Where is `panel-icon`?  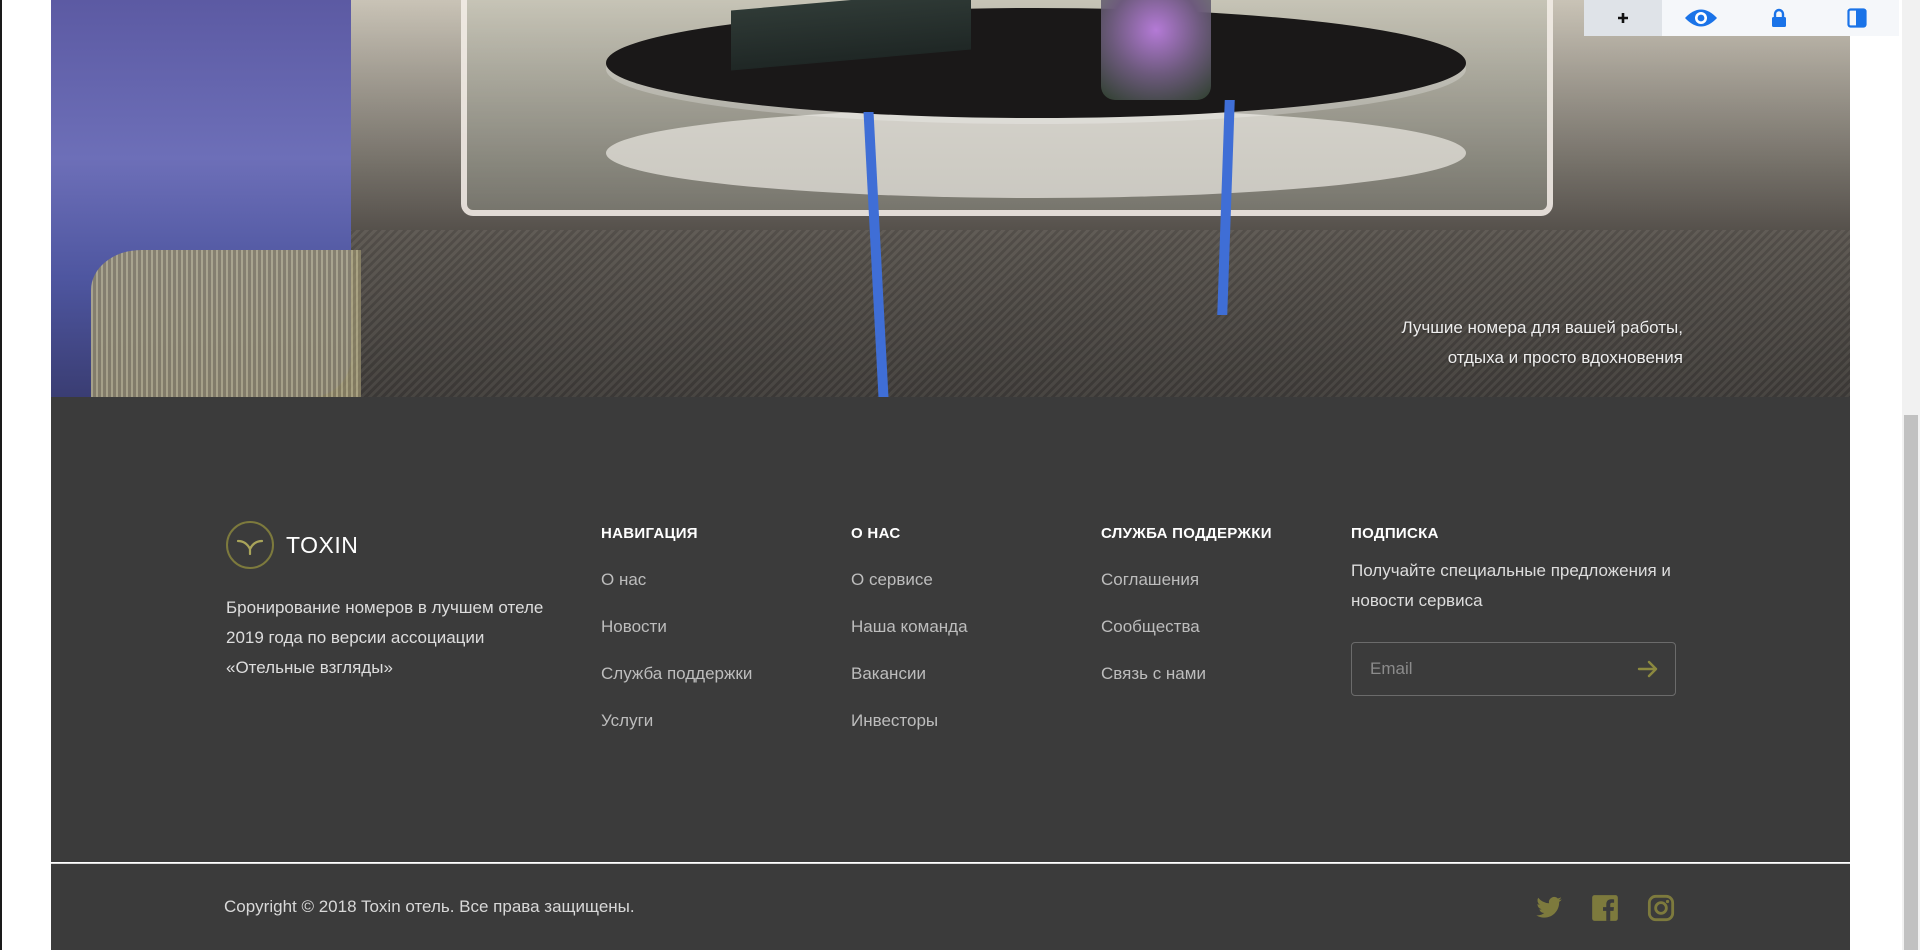 panel-icon is located at coordinates (1857, 18).